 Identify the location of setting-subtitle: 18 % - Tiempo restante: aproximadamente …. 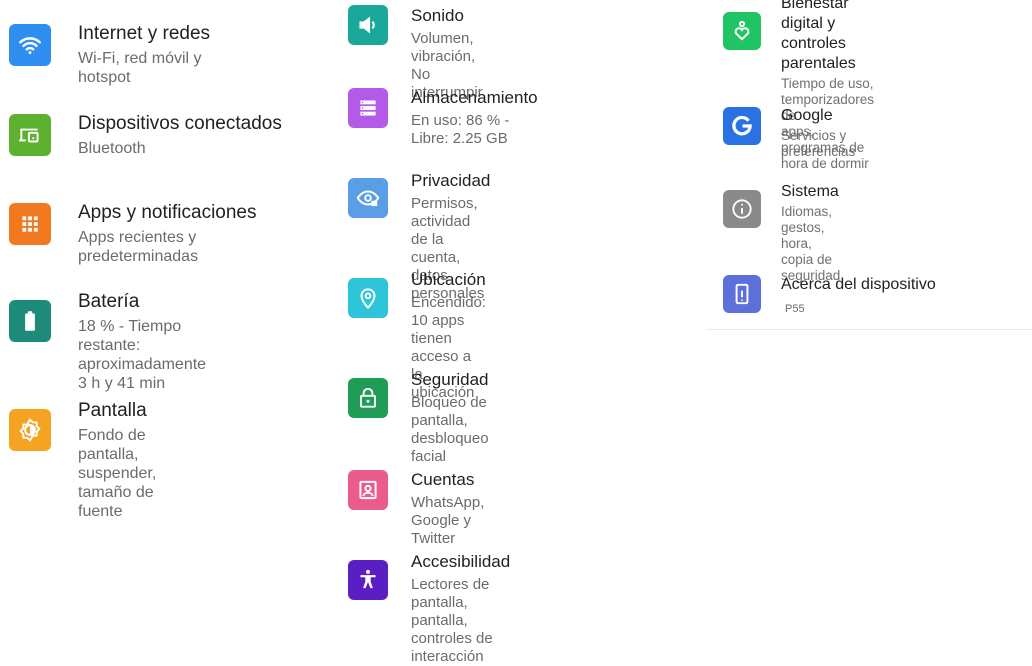
(142, 355).